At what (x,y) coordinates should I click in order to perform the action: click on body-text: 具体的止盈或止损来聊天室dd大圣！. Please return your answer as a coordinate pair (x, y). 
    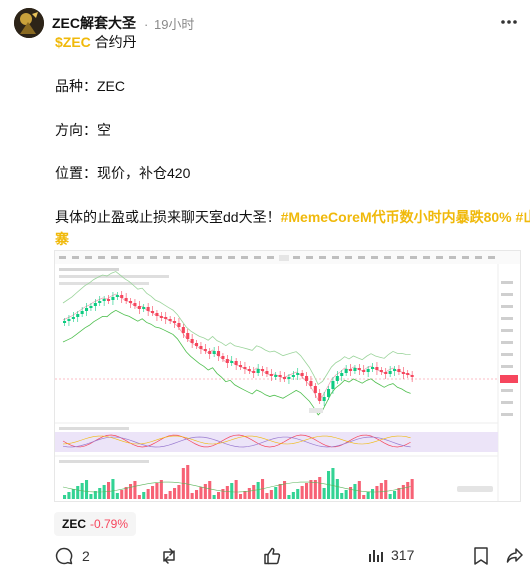
    Looking at the image, I should click on (168, 217).